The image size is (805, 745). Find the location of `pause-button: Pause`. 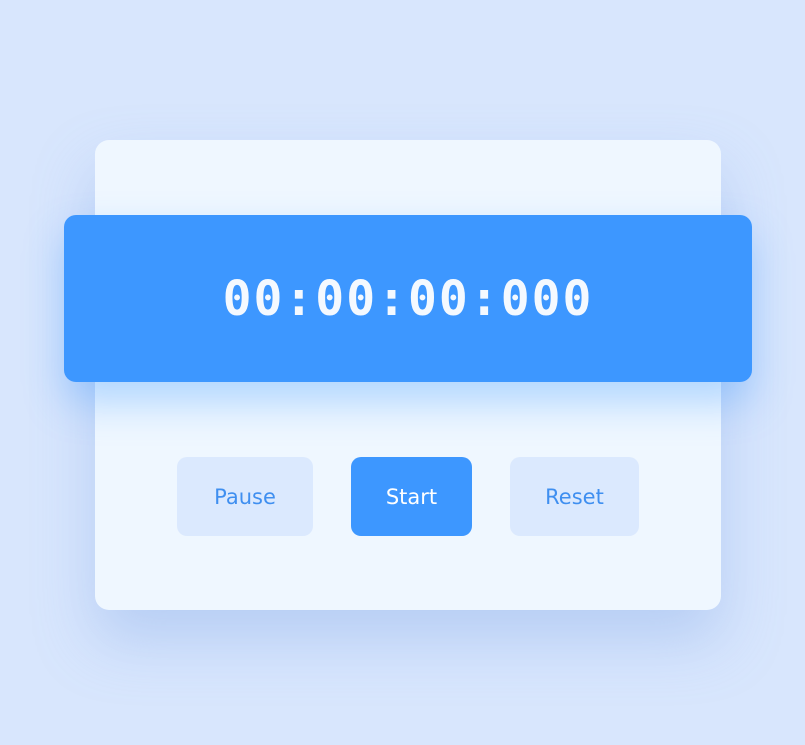

pause-button: Pause is located at coordinates (245, 496).